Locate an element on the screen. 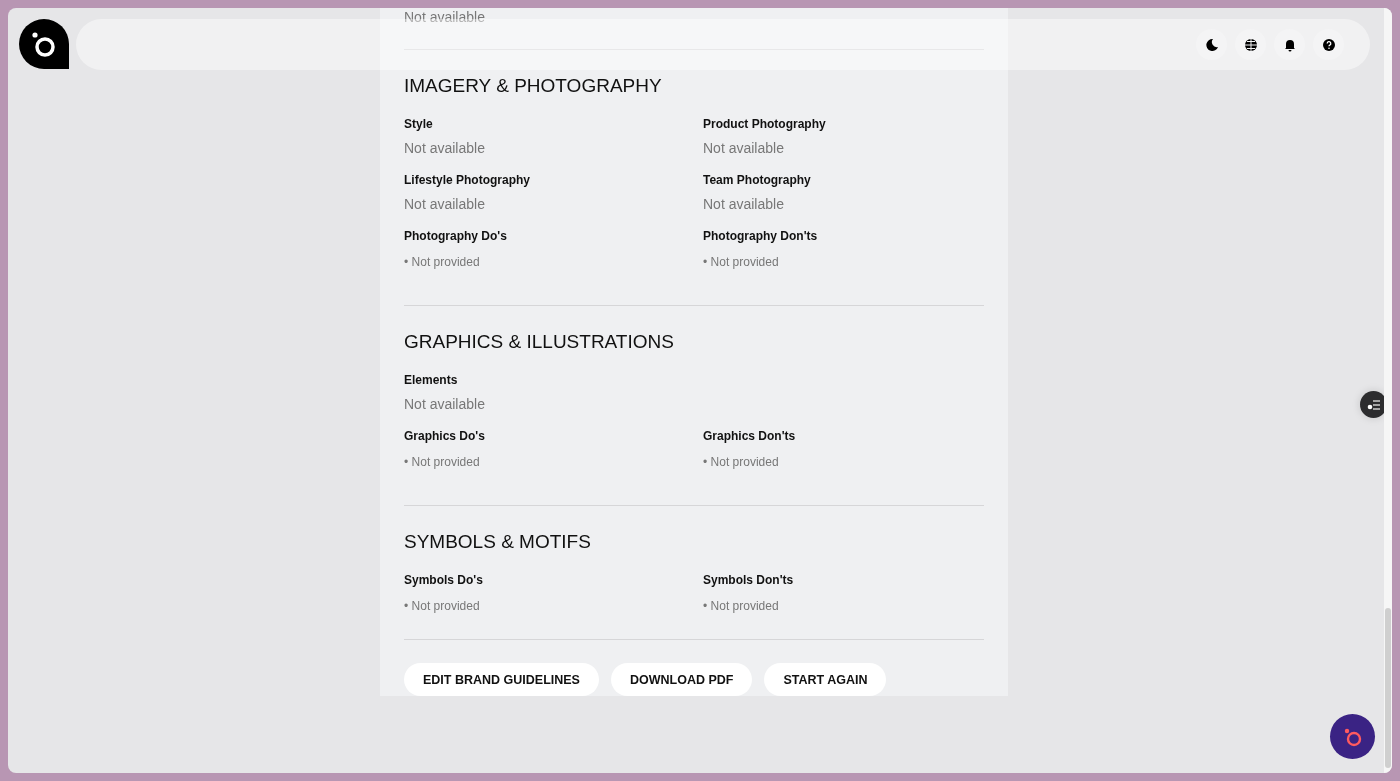  field-label: Style is located at coordinates (419, 124).